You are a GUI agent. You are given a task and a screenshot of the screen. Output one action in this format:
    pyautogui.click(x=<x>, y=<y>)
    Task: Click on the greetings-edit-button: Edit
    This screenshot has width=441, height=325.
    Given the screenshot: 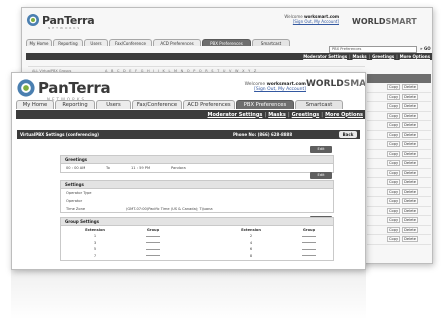 What is the action you would take?
    pyautogui.click(x=321, y=149)
    